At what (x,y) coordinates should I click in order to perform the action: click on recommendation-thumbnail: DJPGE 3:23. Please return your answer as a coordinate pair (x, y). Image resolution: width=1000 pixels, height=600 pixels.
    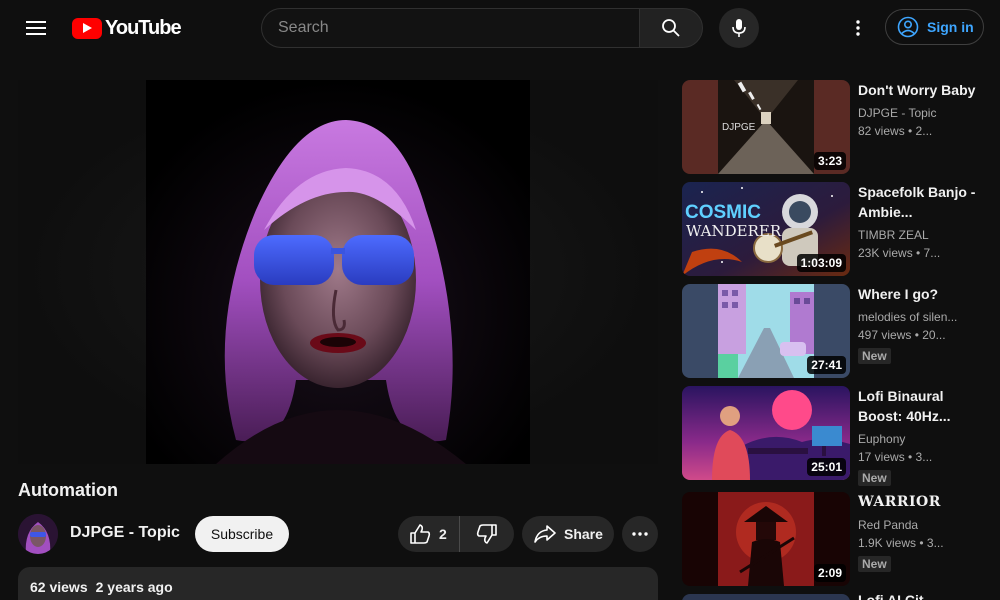
    Looking at the image, I should click on (766, 127).